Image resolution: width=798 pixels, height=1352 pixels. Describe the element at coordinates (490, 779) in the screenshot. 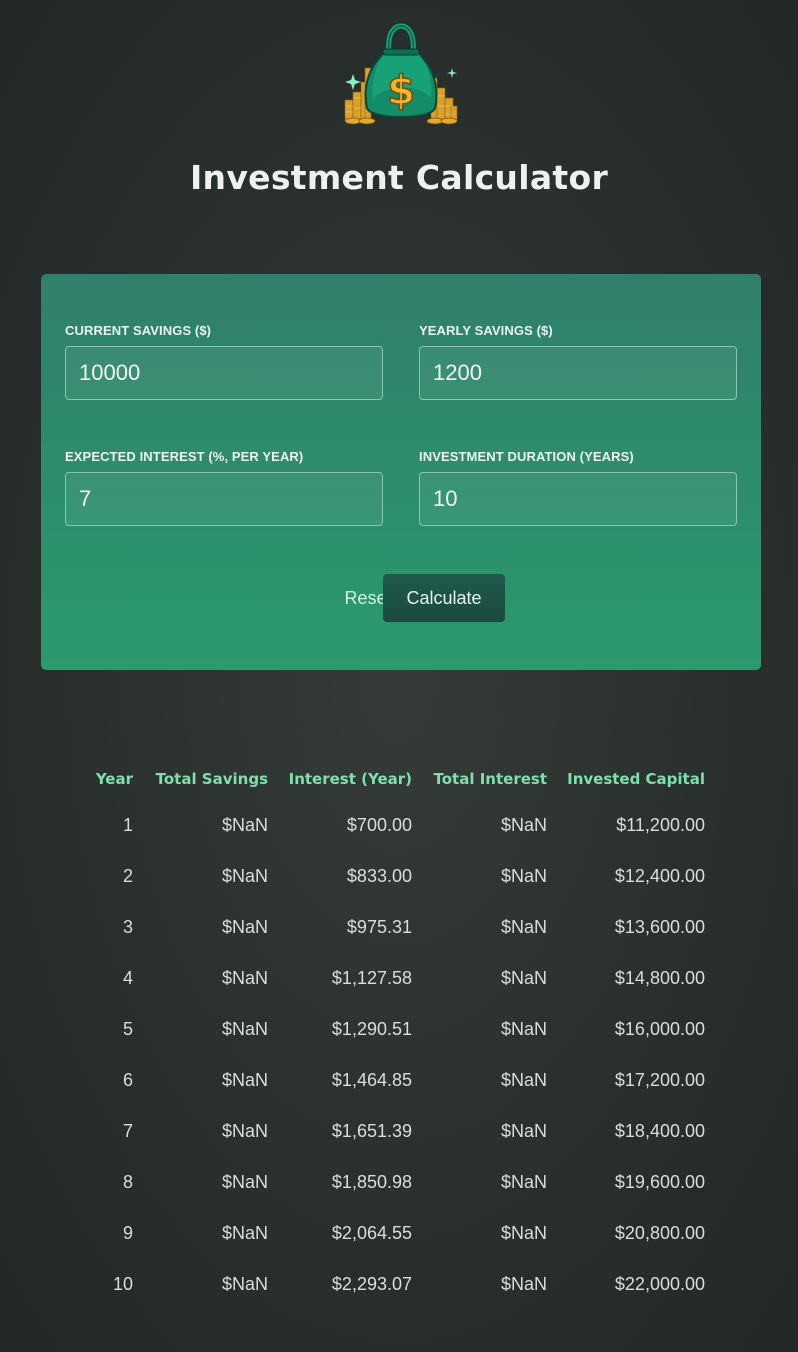

I see `column-header-total-interest: Total Interest` at that location.